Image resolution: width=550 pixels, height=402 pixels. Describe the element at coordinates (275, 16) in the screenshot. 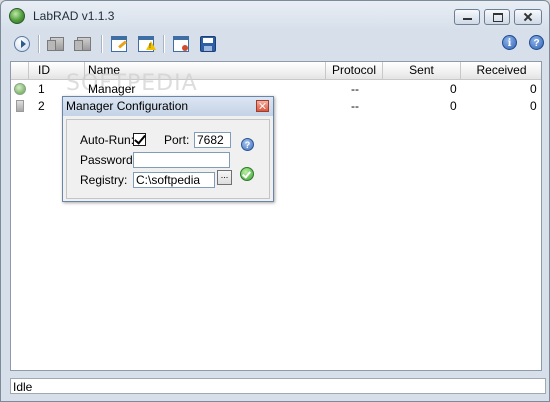

I see `title-bar: LabRAD v1.1.3` at that location.